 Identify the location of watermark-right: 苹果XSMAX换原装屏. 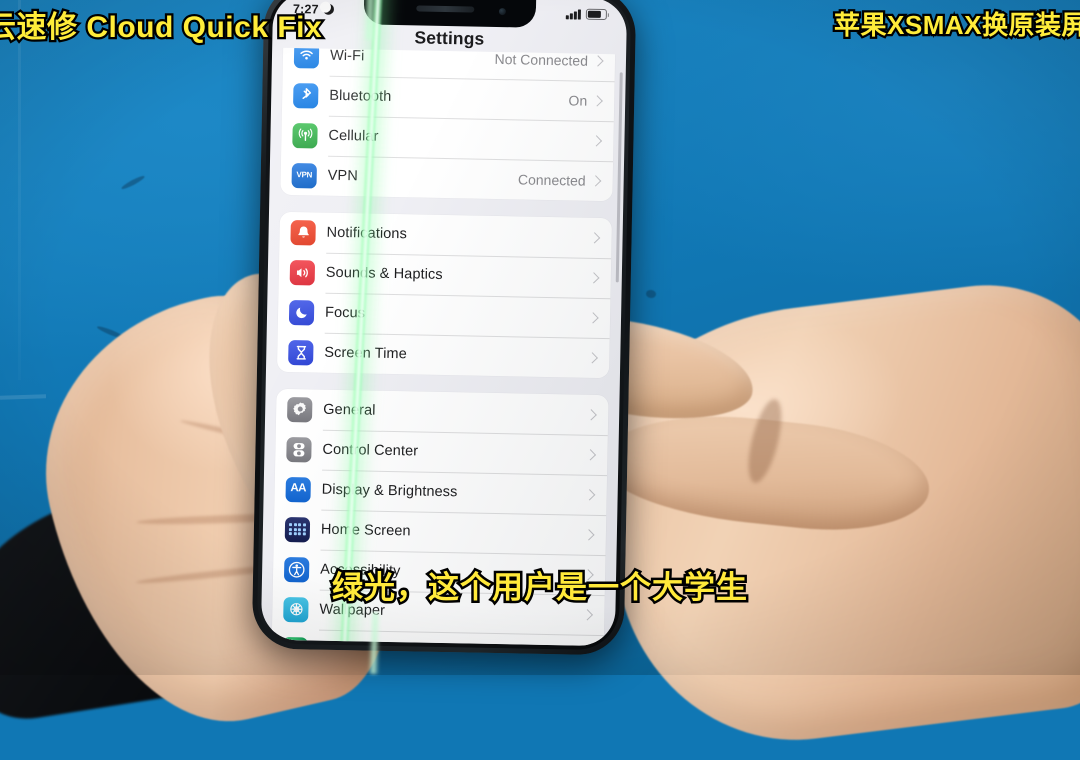
(956, 25).